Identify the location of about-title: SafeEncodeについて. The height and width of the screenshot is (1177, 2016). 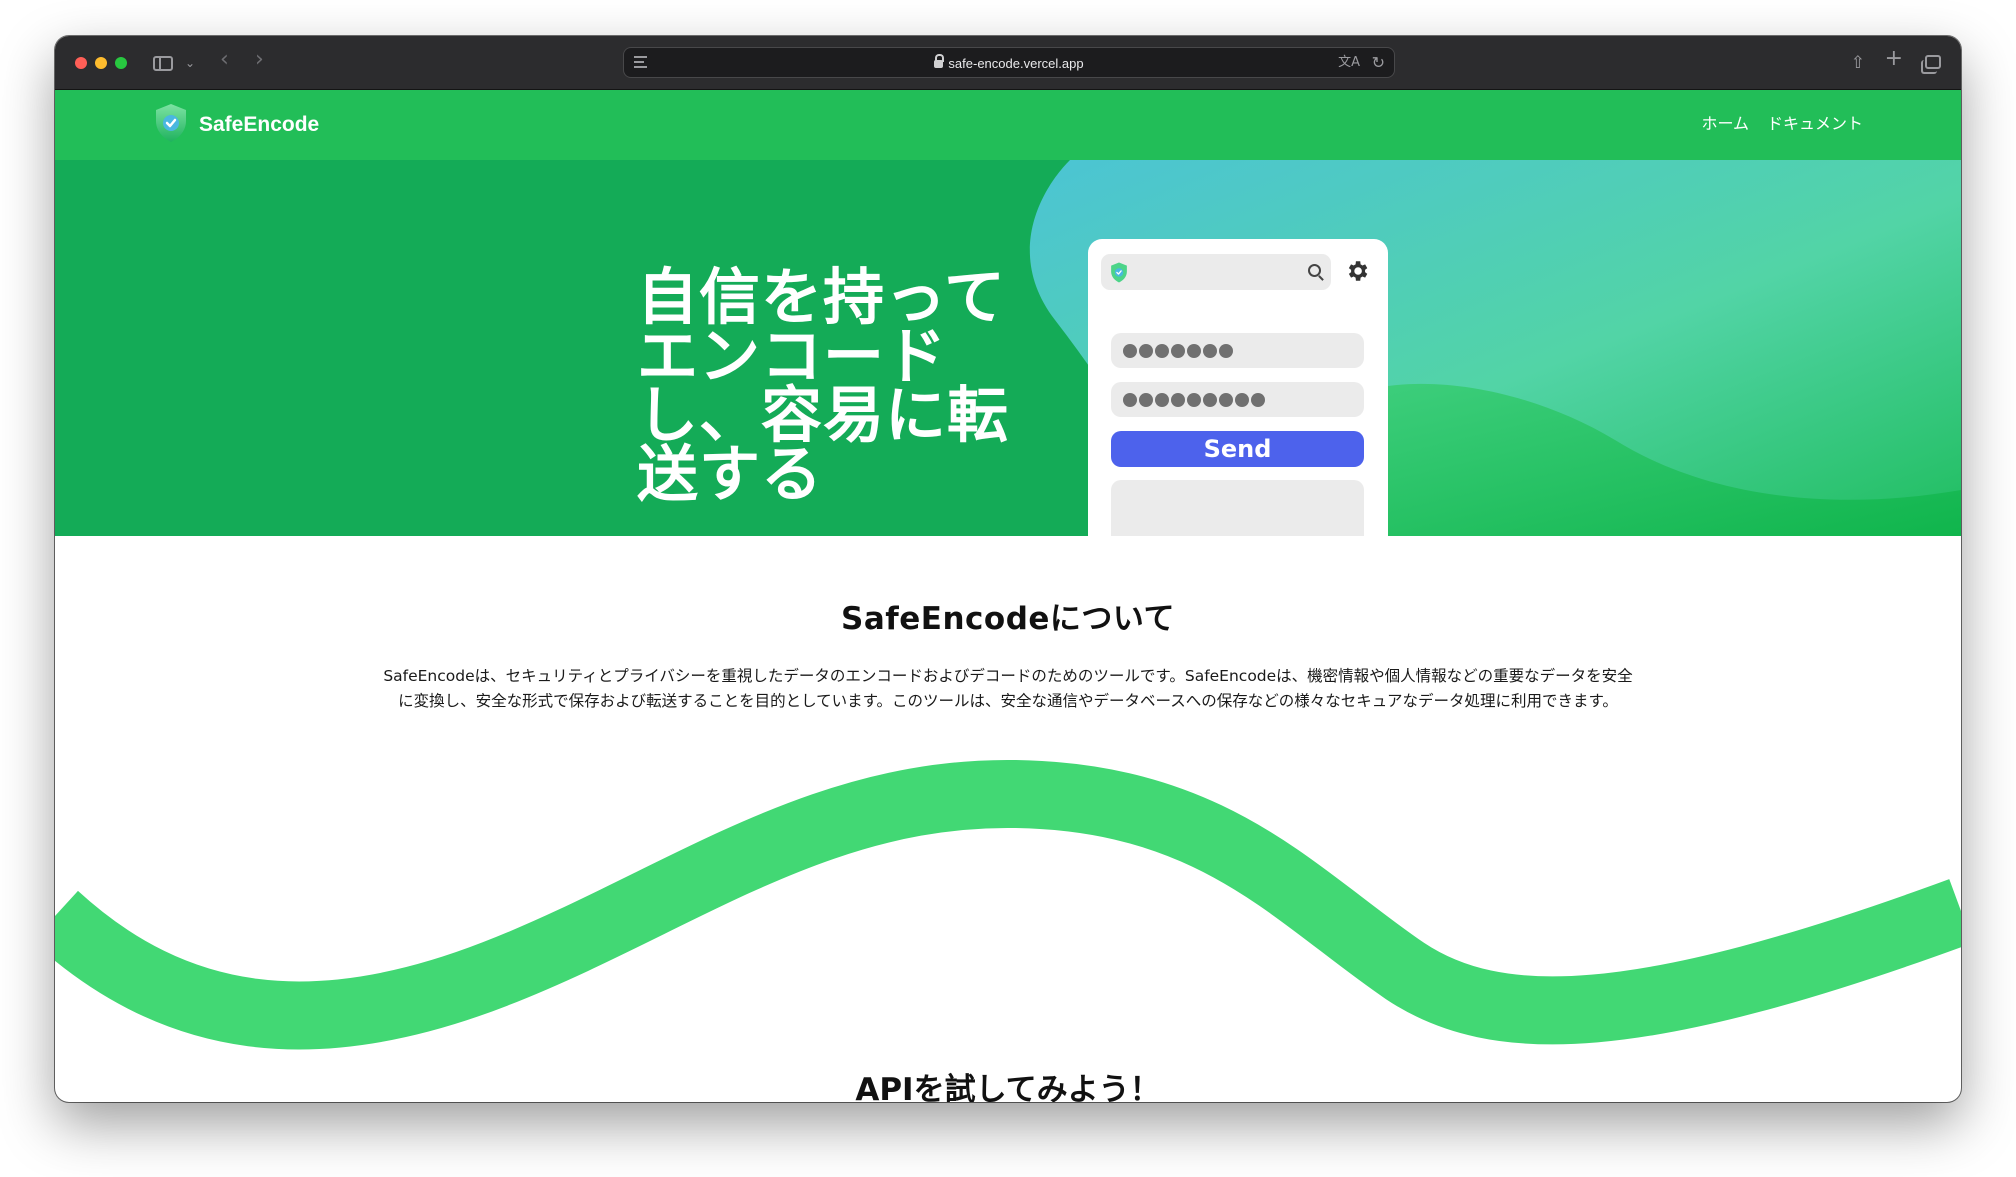
(1008, 619).